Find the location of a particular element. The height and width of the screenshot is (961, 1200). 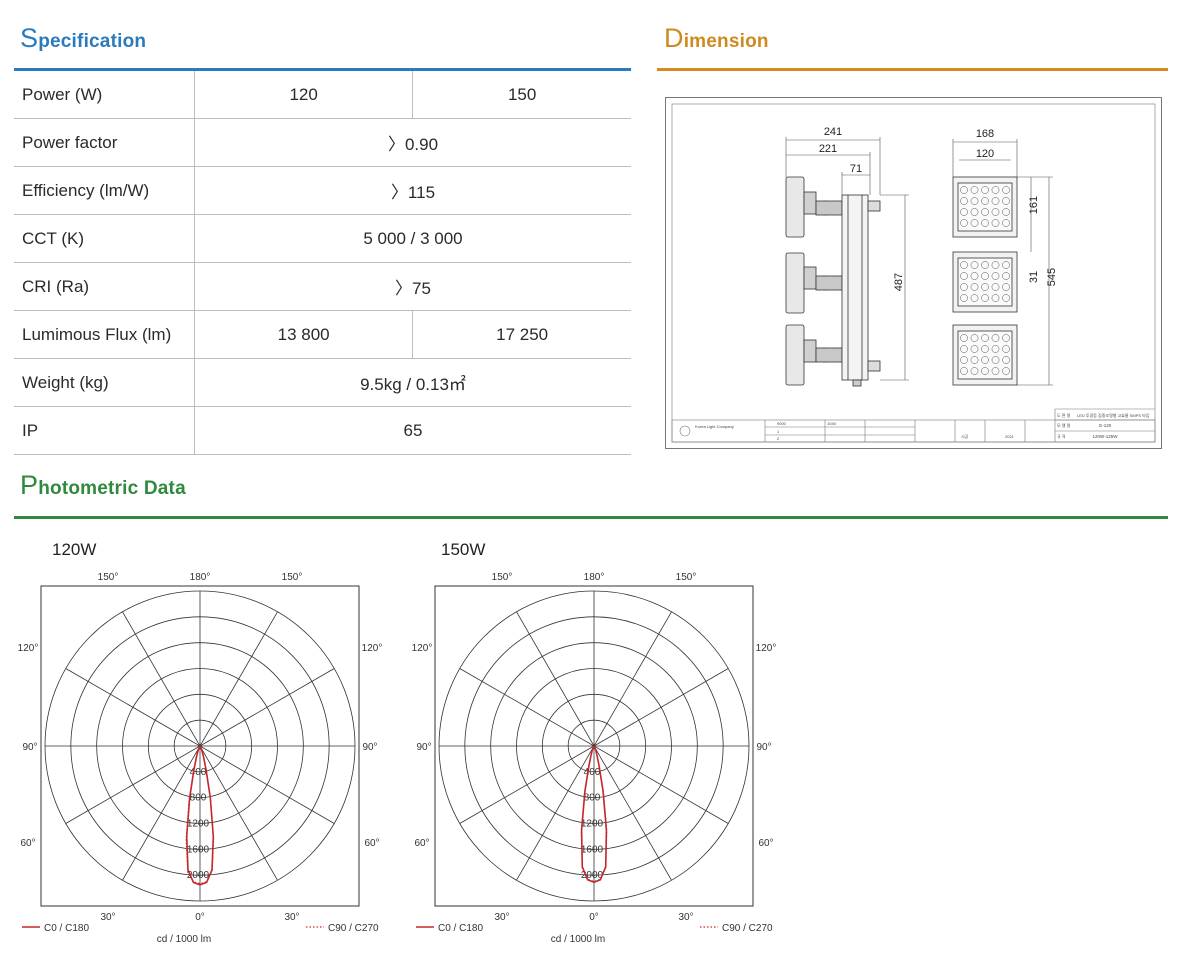

specification-heading-initial: S is located at coordinates (29, 38).